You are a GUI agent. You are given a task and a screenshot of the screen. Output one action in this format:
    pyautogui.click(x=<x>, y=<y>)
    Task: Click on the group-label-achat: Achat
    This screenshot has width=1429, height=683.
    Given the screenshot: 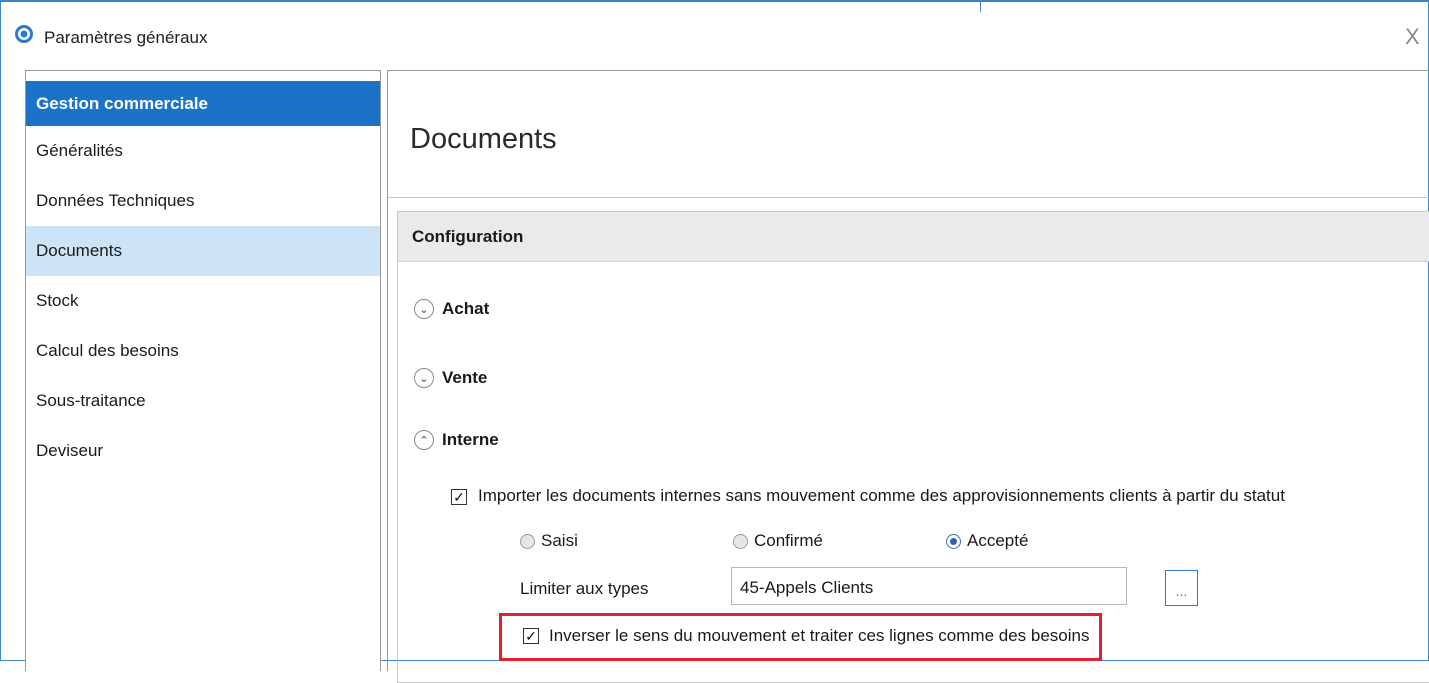 What is the action you would take?
    pyautogui.click(x=466, y=308)
    